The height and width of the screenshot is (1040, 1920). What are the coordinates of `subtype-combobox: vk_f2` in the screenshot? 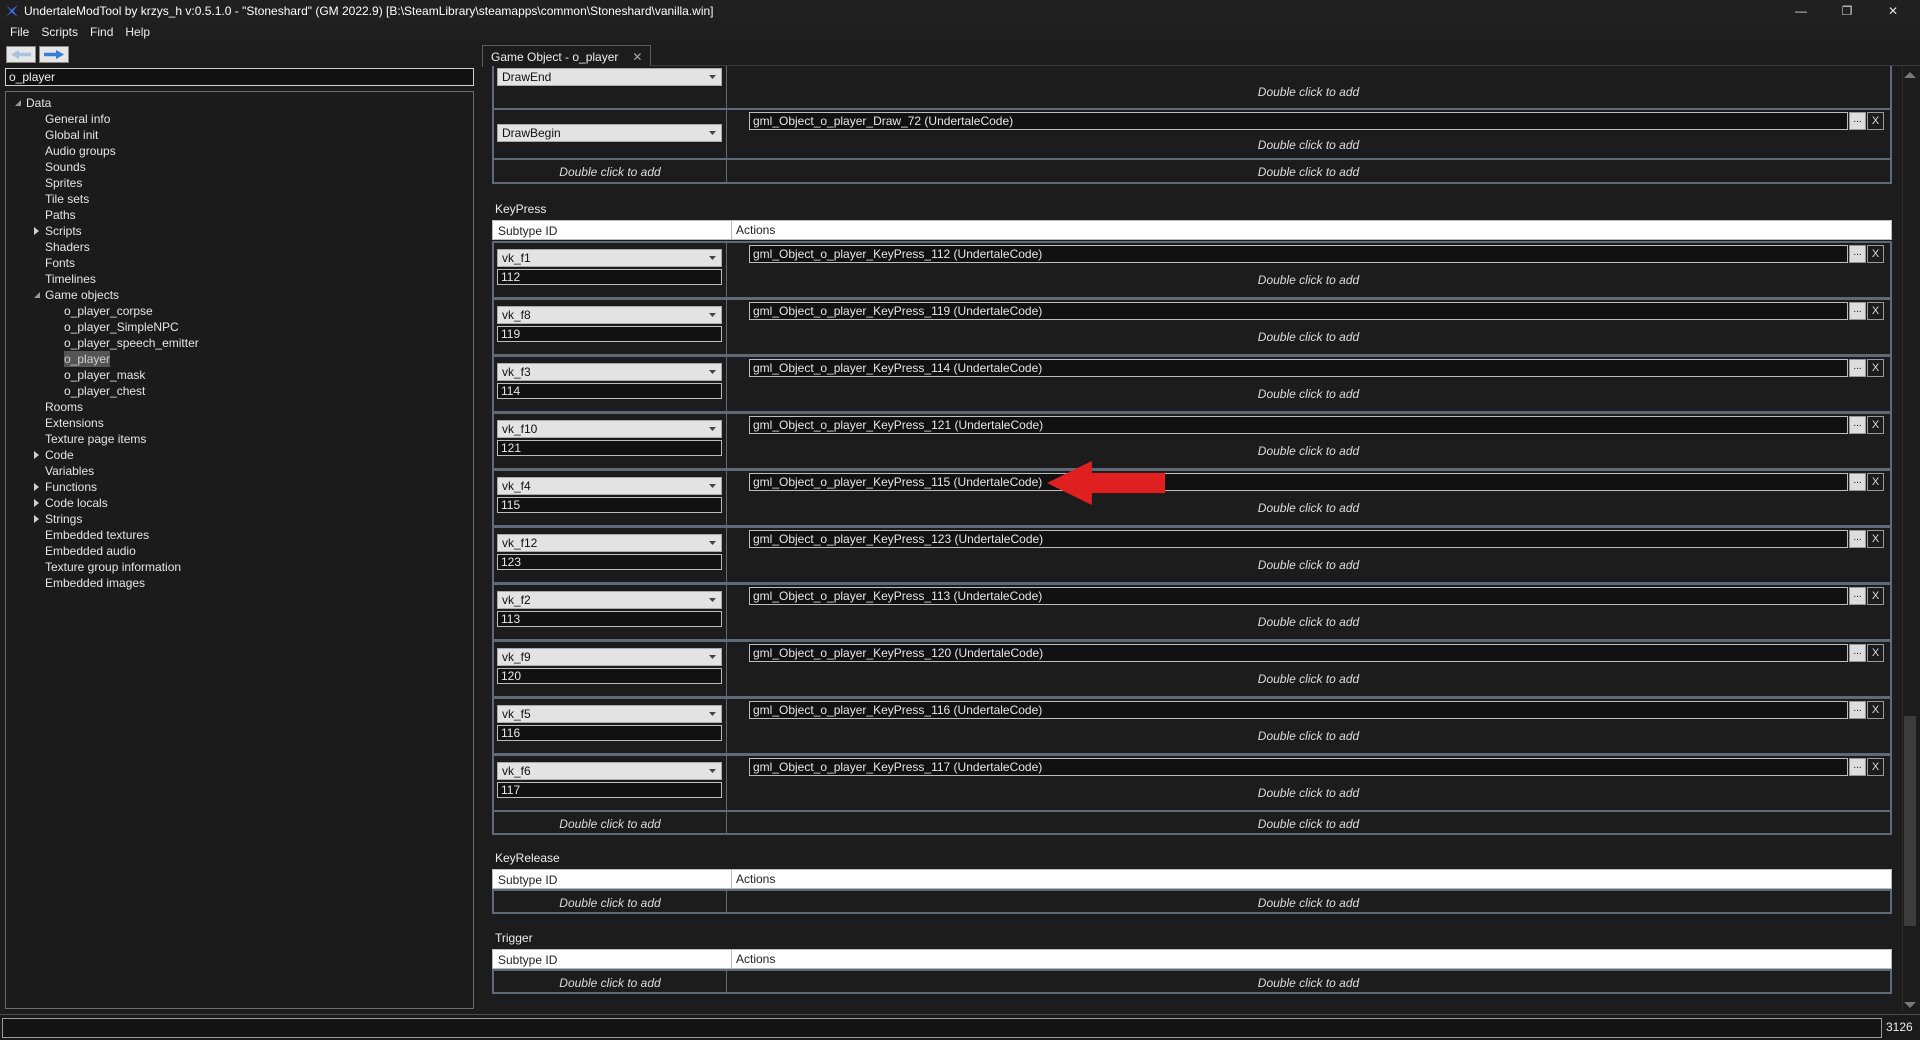 It's located at (609, 600).